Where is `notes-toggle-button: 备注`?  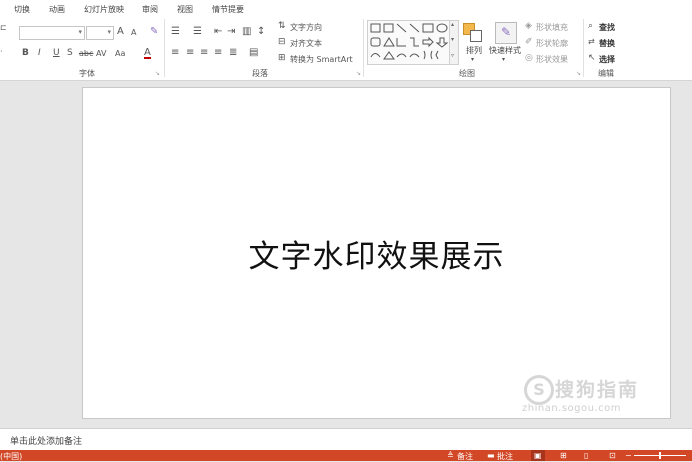 notes-toggle-button: 备注 is located at coordinates (465, 456).